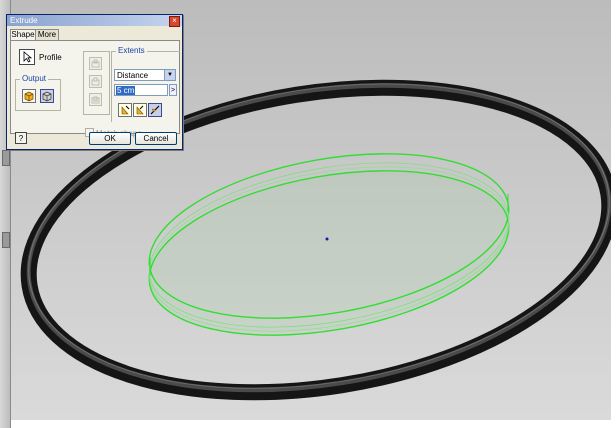  Describe the element at coordinates (131, 50) in the screenshot. I see `extents-group-title: Extents` at that location.